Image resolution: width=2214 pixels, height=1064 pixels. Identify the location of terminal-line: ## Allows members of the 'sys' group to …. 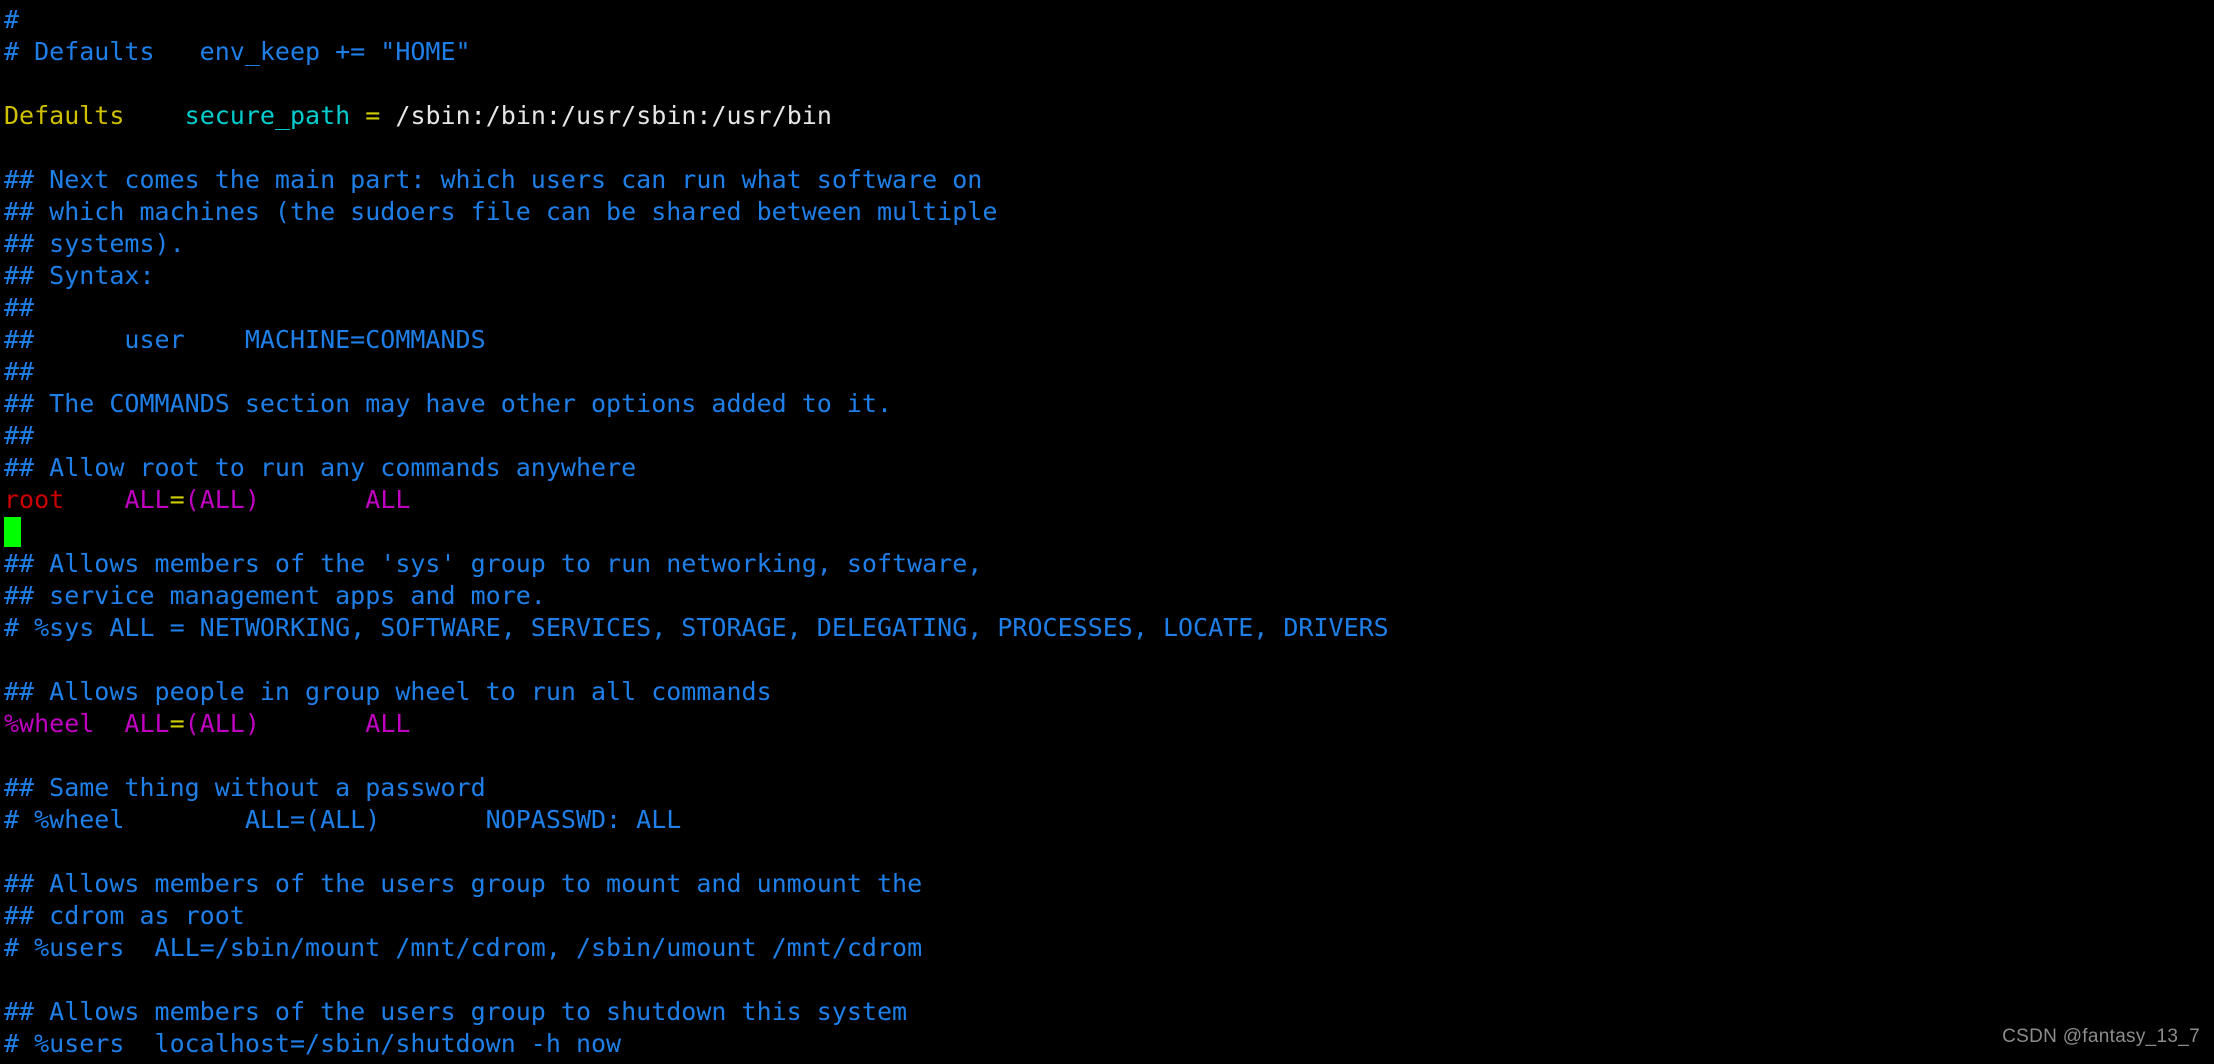
(1109, 564).